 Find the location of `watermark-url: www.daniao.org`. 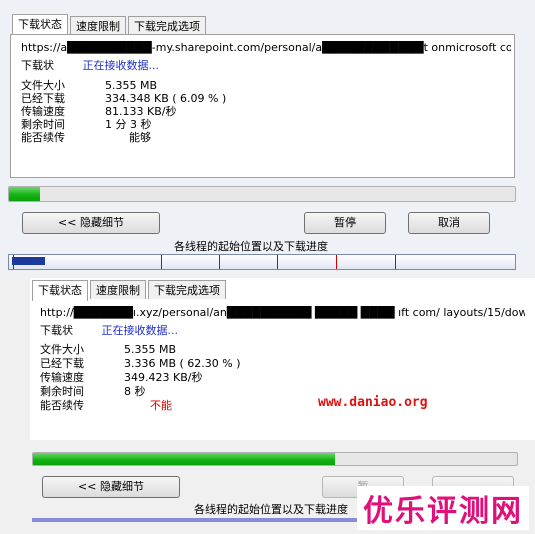

watermark-url: www.daniao.org is located at coordinates (373, 402).